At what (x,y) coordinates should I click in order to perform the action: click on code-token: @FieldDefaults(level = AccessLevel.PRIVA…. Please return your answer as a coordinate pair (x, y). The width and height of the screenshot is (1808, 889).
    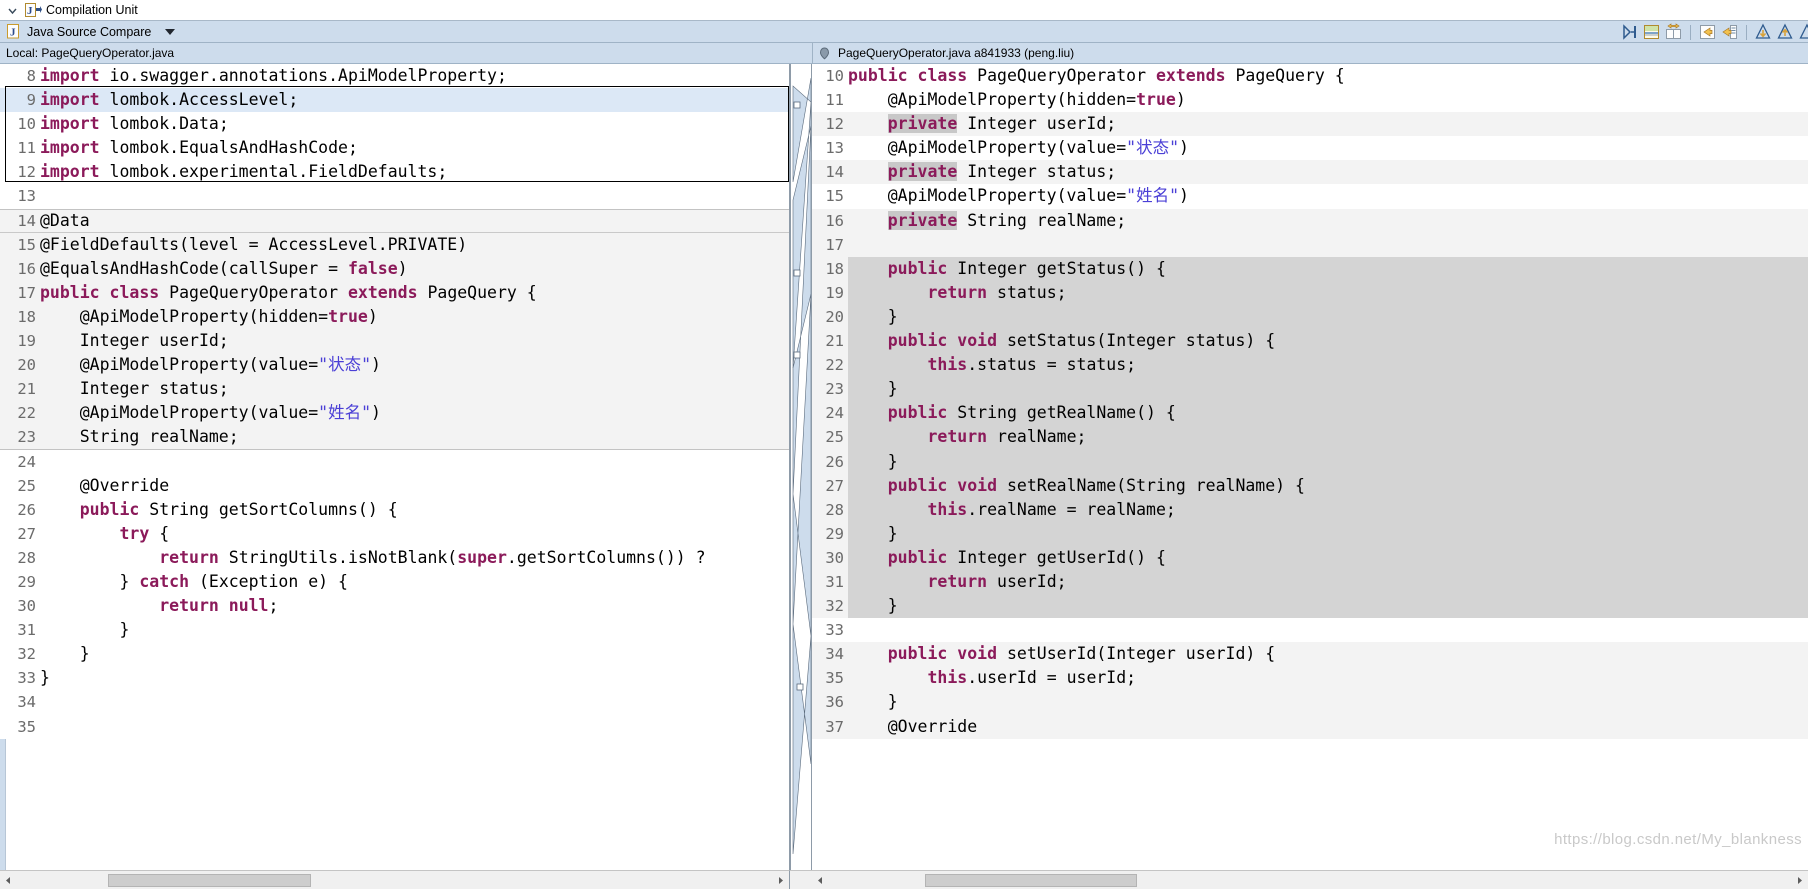
    Looking at the image, I should click on (254, 244).